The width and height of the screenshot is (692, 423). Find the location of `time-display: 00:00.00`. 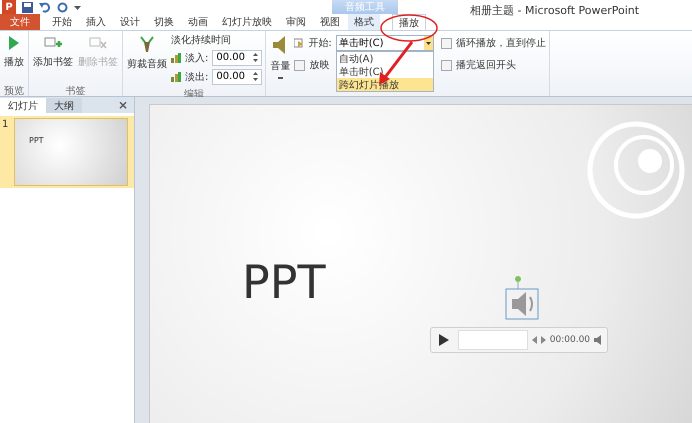

time-display: 00:00.00 is located at coordinates (570, 340).